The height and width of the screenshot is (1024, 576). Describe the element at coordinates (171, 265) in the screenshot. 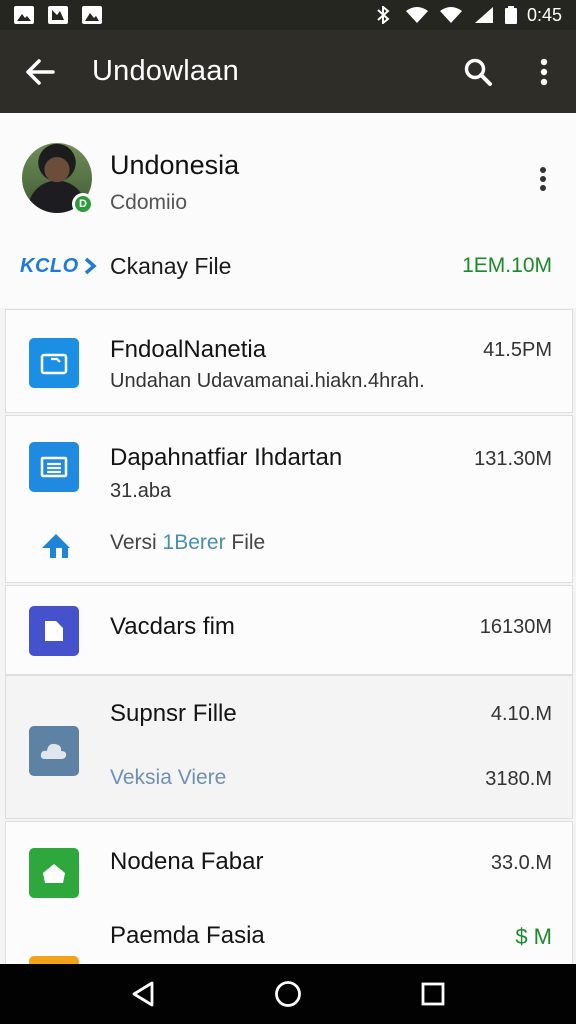

I see `link-label: Ckanay File` at that location.